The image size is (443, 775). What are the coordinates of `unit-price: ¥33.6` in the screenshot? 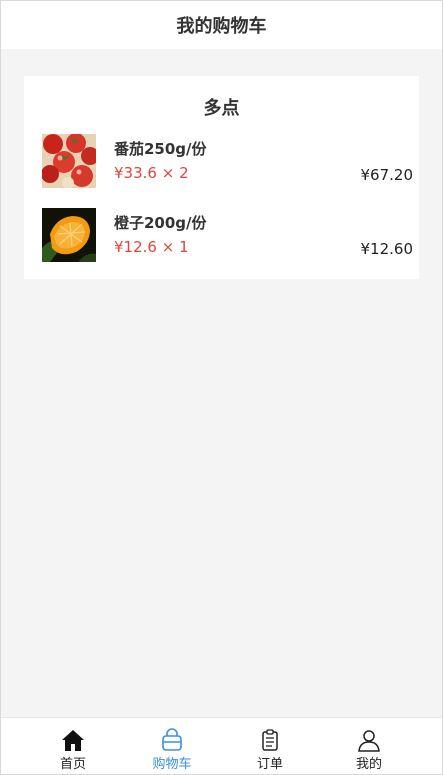 It's located at (135, 173).